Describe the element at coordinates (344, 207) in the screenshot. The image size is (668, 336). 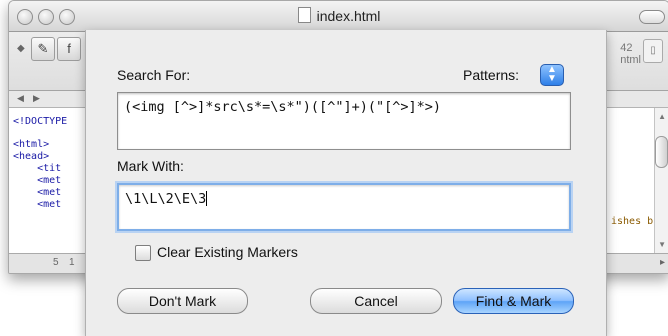
I see `mark-with-field: \1\L\2\E\3` at that location.